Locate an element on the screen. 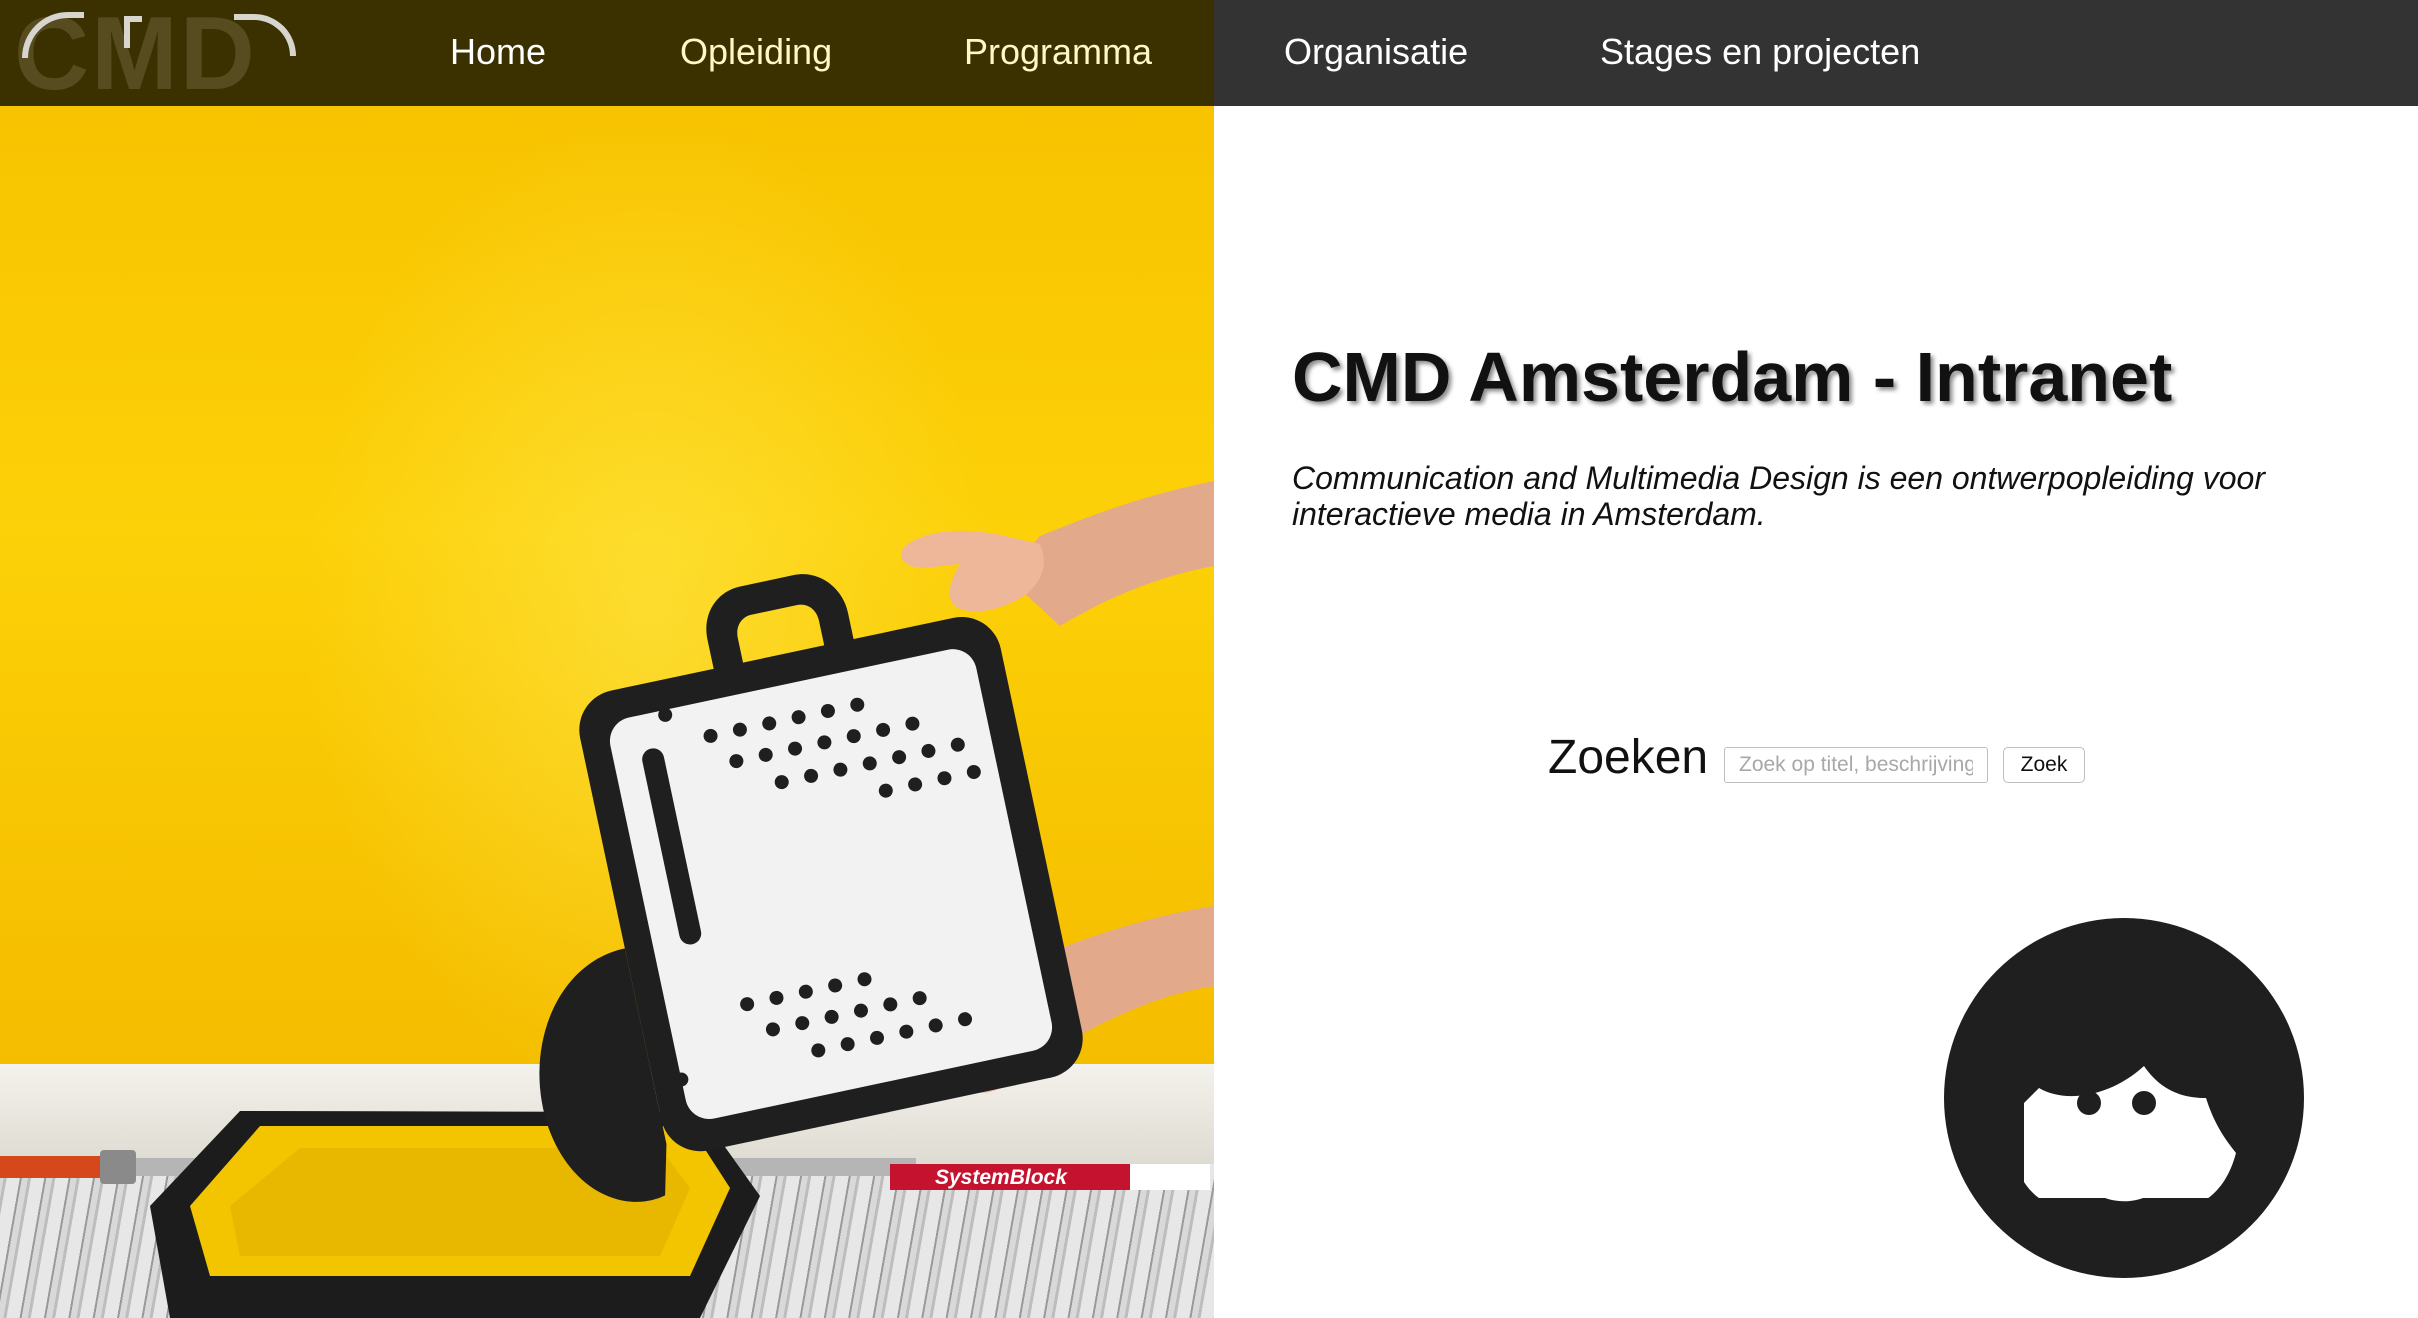 This screenshot has width=2418, height=1318. nav-link-organisatie: Organisatie is located at coordinates (1376, 53).